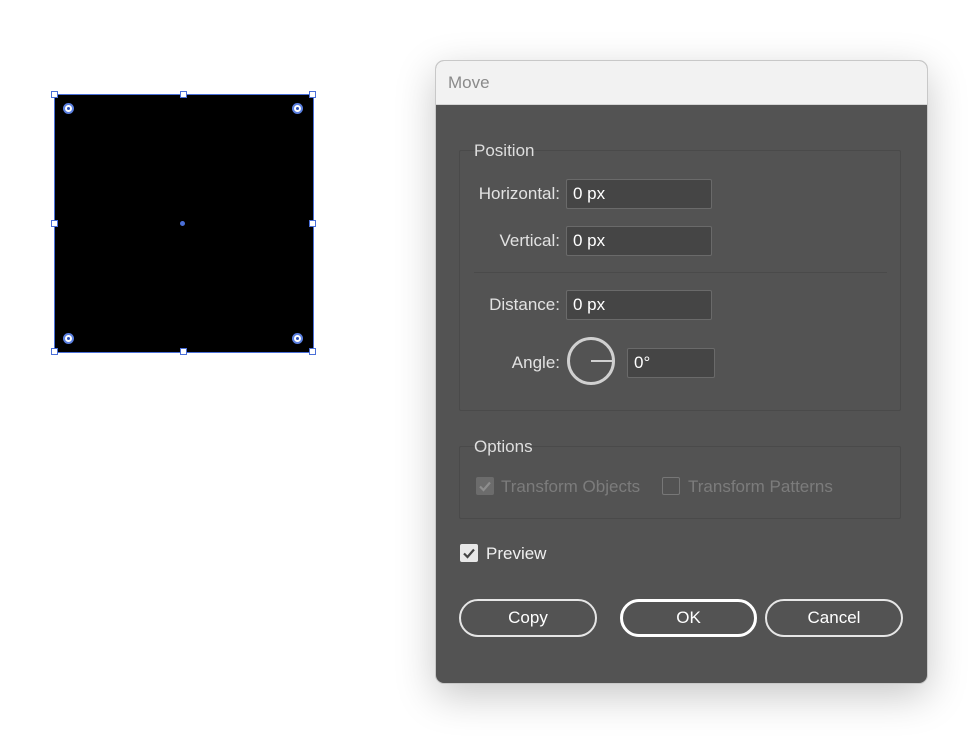 Image resolution: width=971 pixels, height=752 pixels. What do you see at coordinates (54, 223) in the screenshot?
I see `resize-handle-left` at bounding box center [54, 223].